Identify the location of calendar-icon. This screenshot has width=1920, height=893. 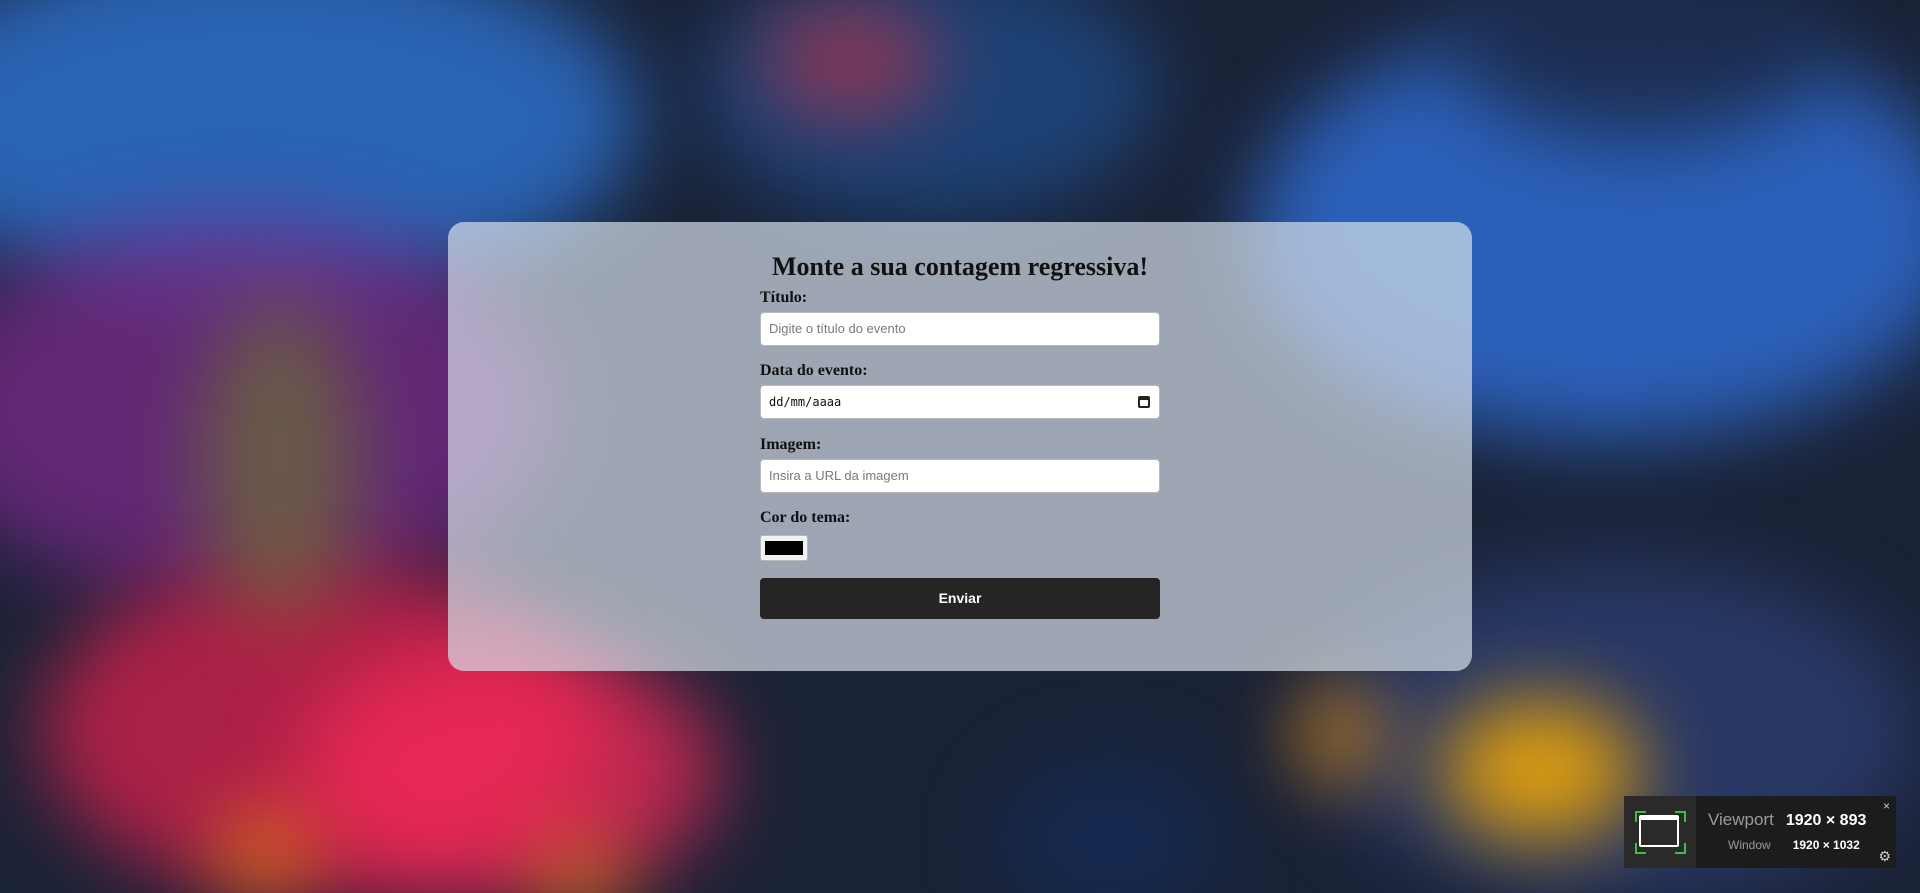
(1144, 402).